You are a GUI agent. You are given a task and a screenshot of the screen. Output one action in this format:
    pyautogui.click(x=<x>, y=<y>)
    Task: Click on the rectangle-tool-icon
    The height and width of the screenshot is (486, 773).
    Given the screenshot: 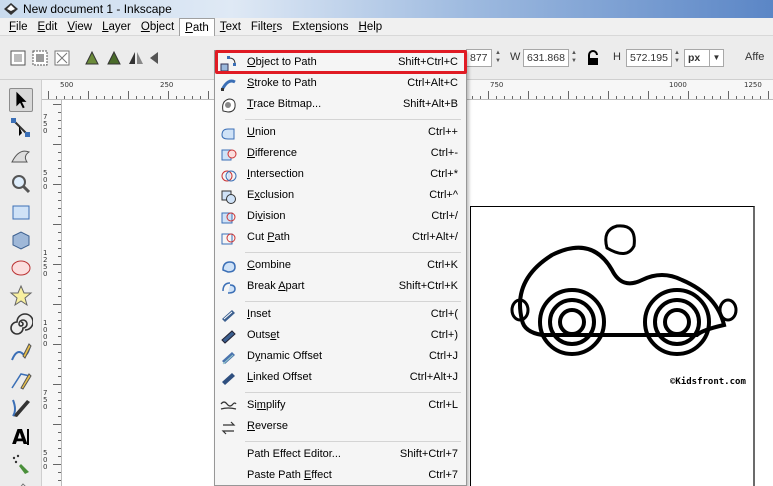 What is the action you would take?
    pyautogui.click(x=21, y=212)
    